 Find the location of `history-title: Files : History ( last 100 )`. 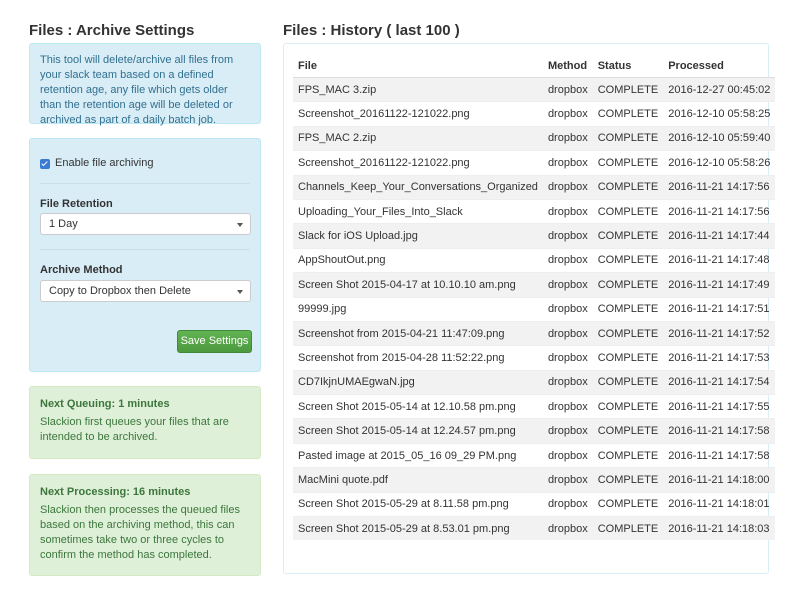

history-title: Files : History ( last 100 ) is located at coordinates (371, 30).